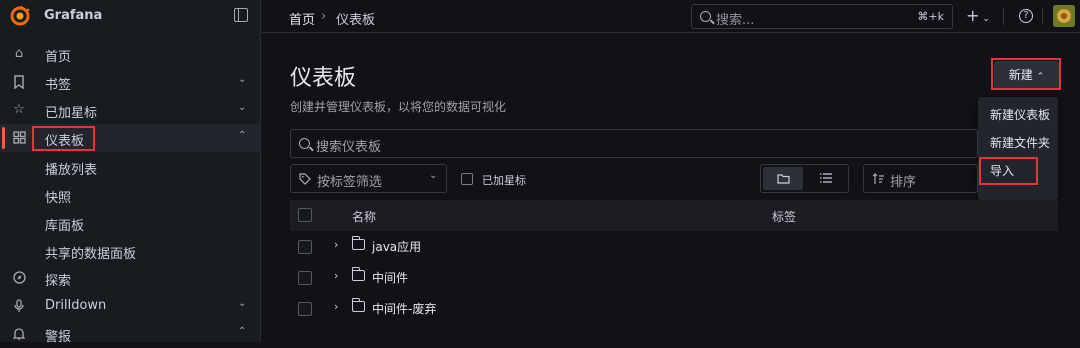  I want to click on grafana-logo-icon, so click(20, 16).